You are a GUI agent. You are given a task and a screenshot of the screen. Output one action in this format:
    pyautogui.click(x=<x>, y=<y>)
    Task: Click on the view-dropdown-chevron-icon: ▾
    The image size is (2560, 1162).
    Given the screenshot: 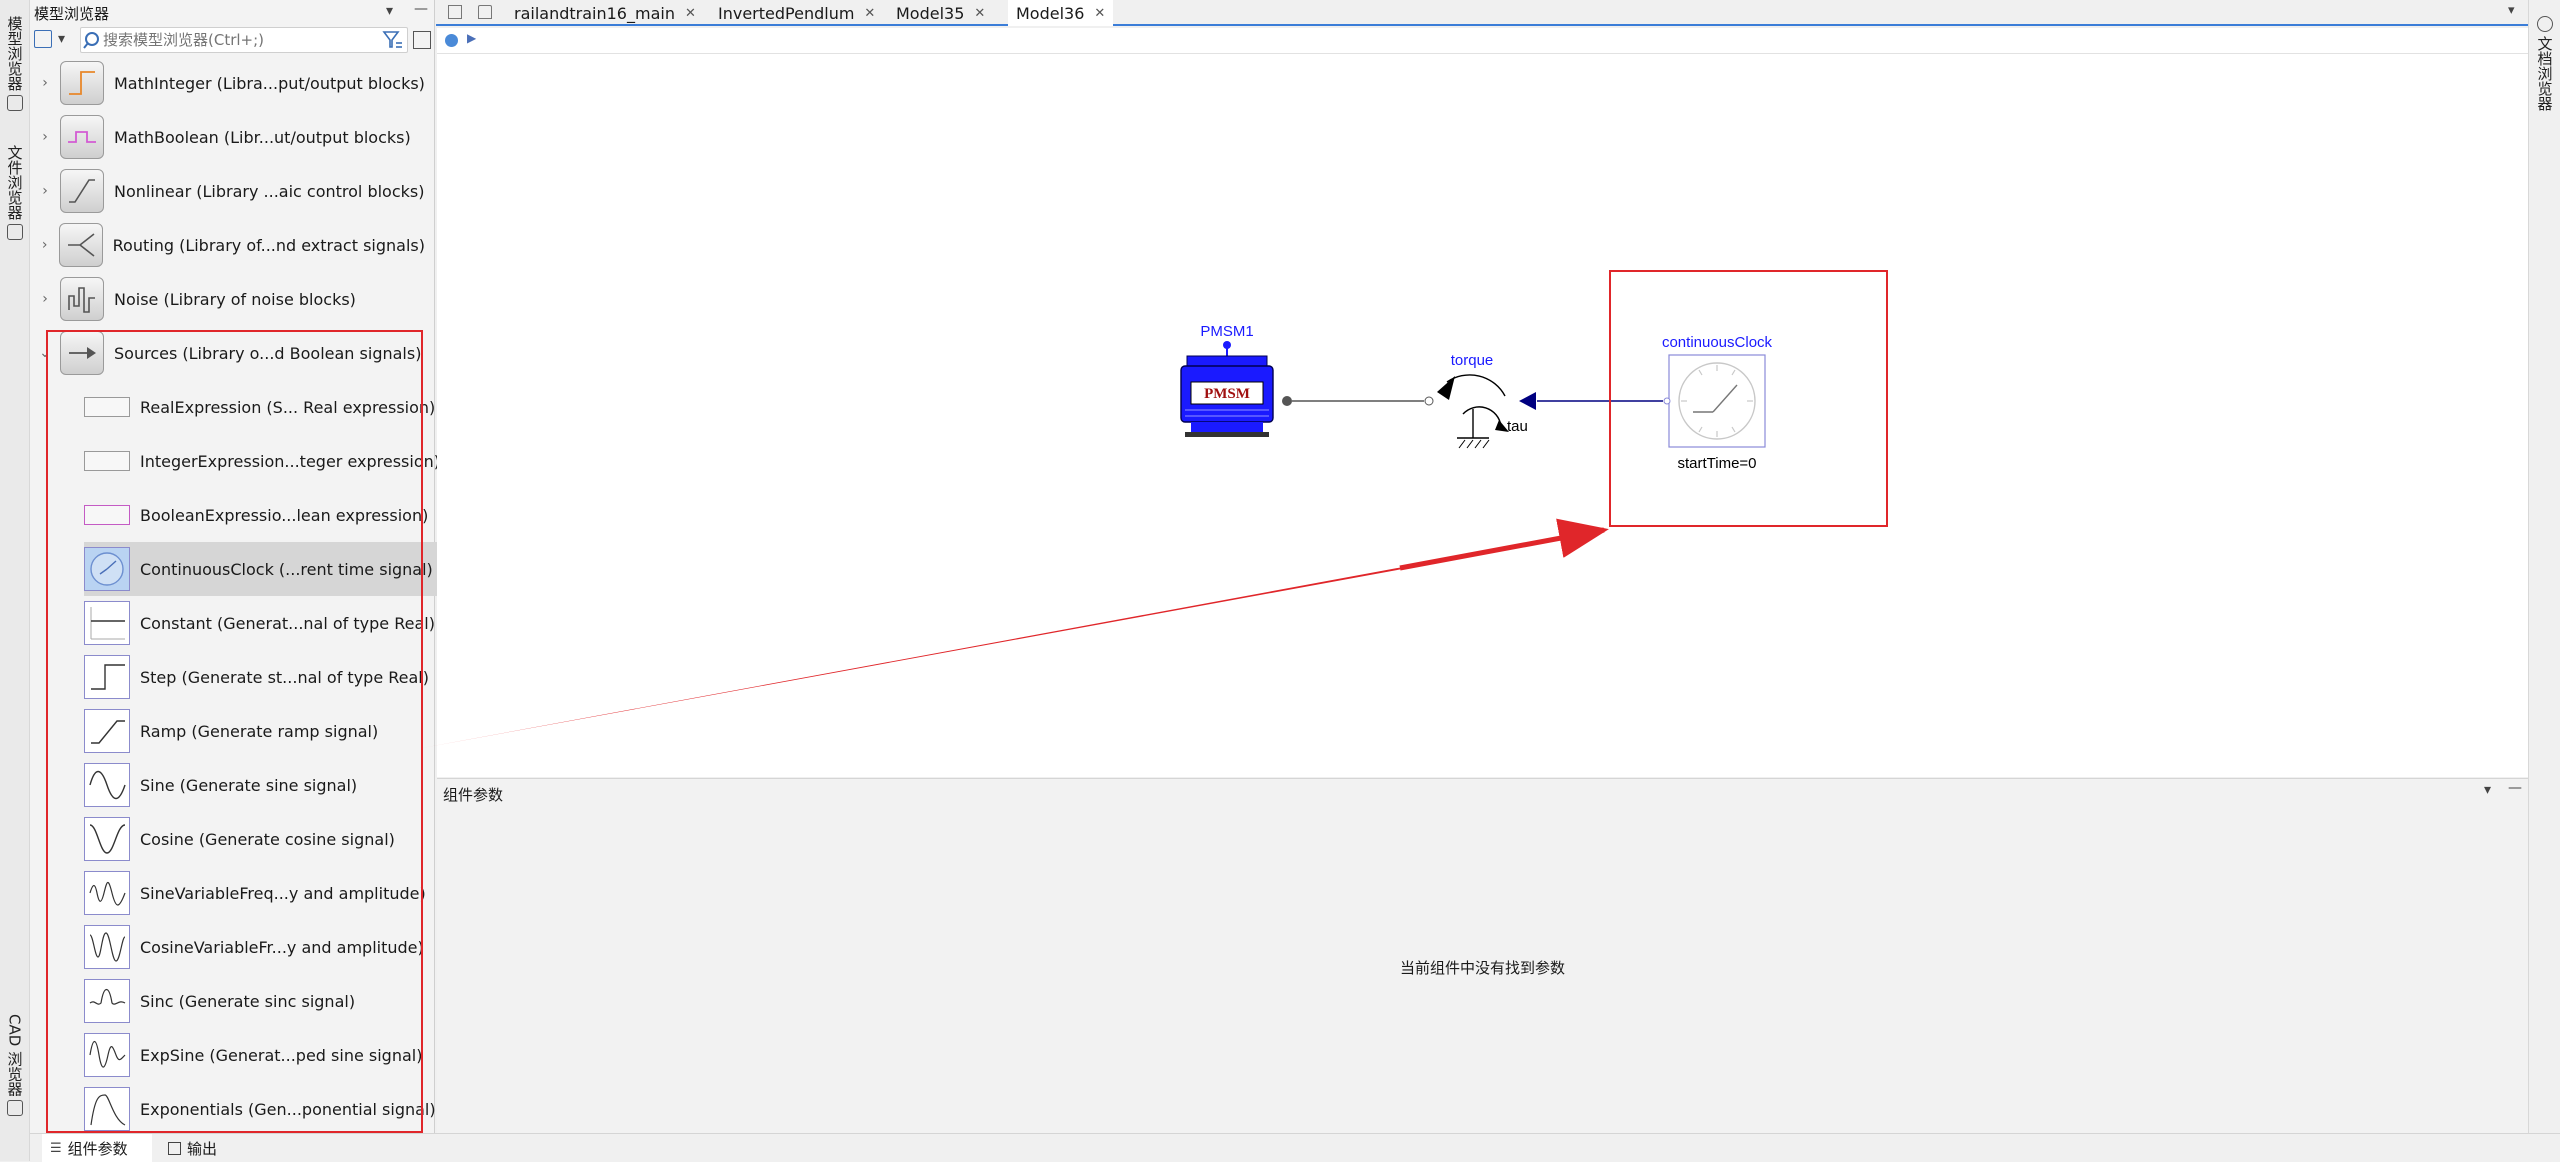 What is the action you would take?
    pyautogui.click(x=61, y=39)
    